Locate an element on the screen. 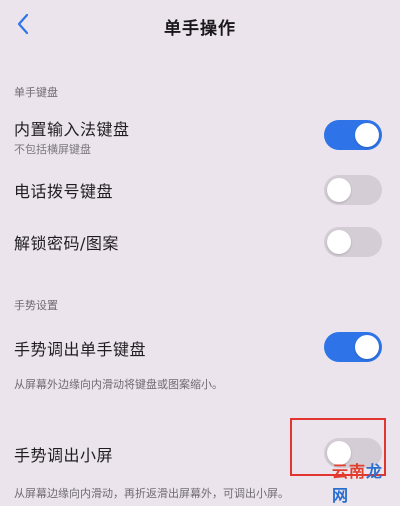 This screenshot has width=400, height=506. header-bar: 单手操作 is located at coordinates (200, 28).